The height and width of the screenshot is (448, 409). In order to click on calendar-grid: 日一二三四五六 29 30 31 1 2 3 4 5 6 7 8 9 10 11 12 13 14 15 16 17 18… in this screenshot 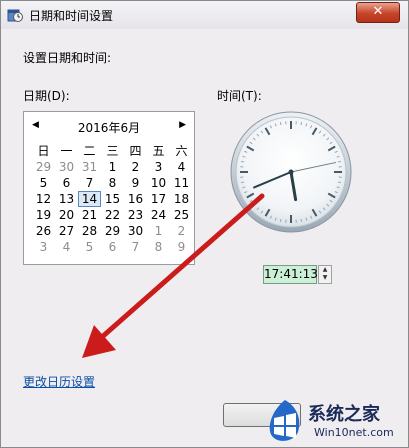, I will do `click(112, 199)`.